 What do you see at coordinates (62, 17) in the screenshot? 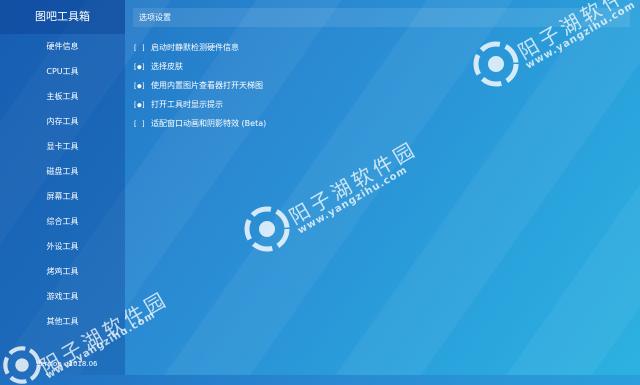
I see `app-title: 图吧工具箱` at bounding box center [62, 17].